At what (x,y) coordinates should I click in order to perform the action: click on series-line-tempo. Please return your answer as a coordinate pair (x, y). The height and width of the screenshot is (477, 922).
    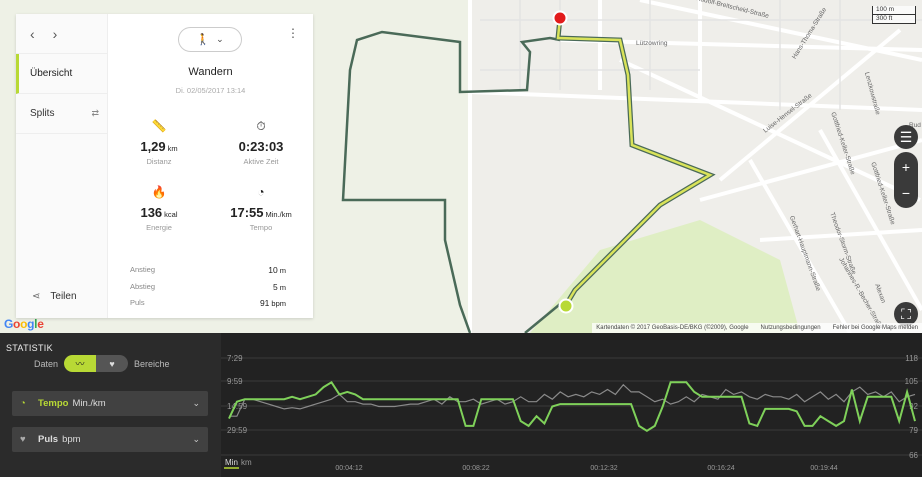
    Looking at the image, I should click on (572, 406).